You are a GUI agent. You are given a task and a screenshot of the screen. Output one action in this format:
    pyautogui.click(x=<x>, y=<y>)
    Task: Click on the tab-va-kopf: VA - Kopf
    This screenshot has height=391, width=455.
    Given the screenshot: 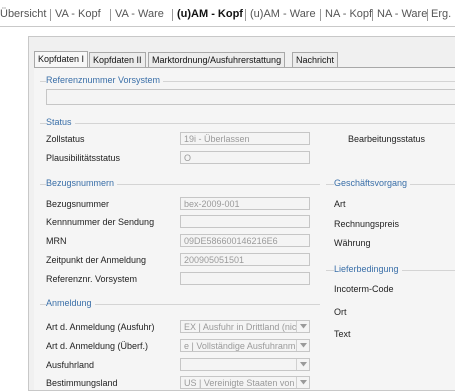 What is the action you would take?
    pyautogui.click(x=78, y=14)
    